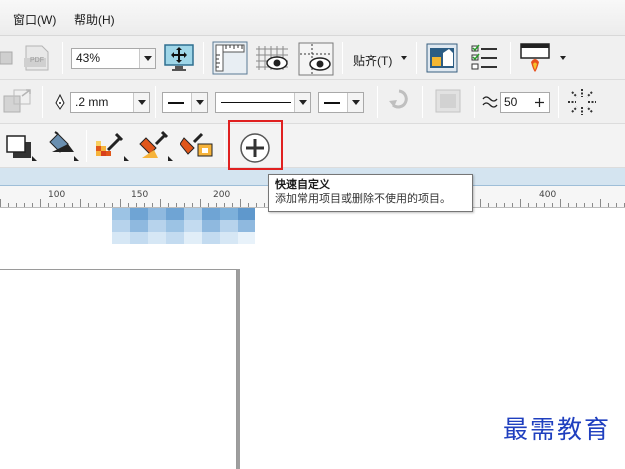  Describe the element at coordinates (185, 102) in the screenshot. I see `start-arrowhead-combo` at that location.